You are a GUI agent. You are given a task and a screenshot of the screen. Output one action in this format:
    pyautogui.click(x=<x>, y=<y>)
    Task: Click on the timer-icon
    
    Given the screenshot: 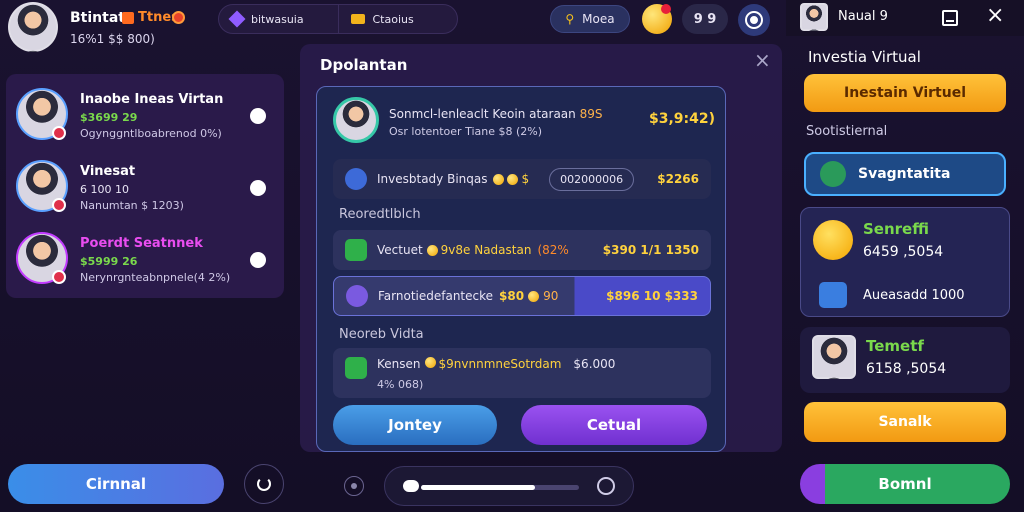 What is the action you would take?
    pyautogui.click(x=264, y=484)
    